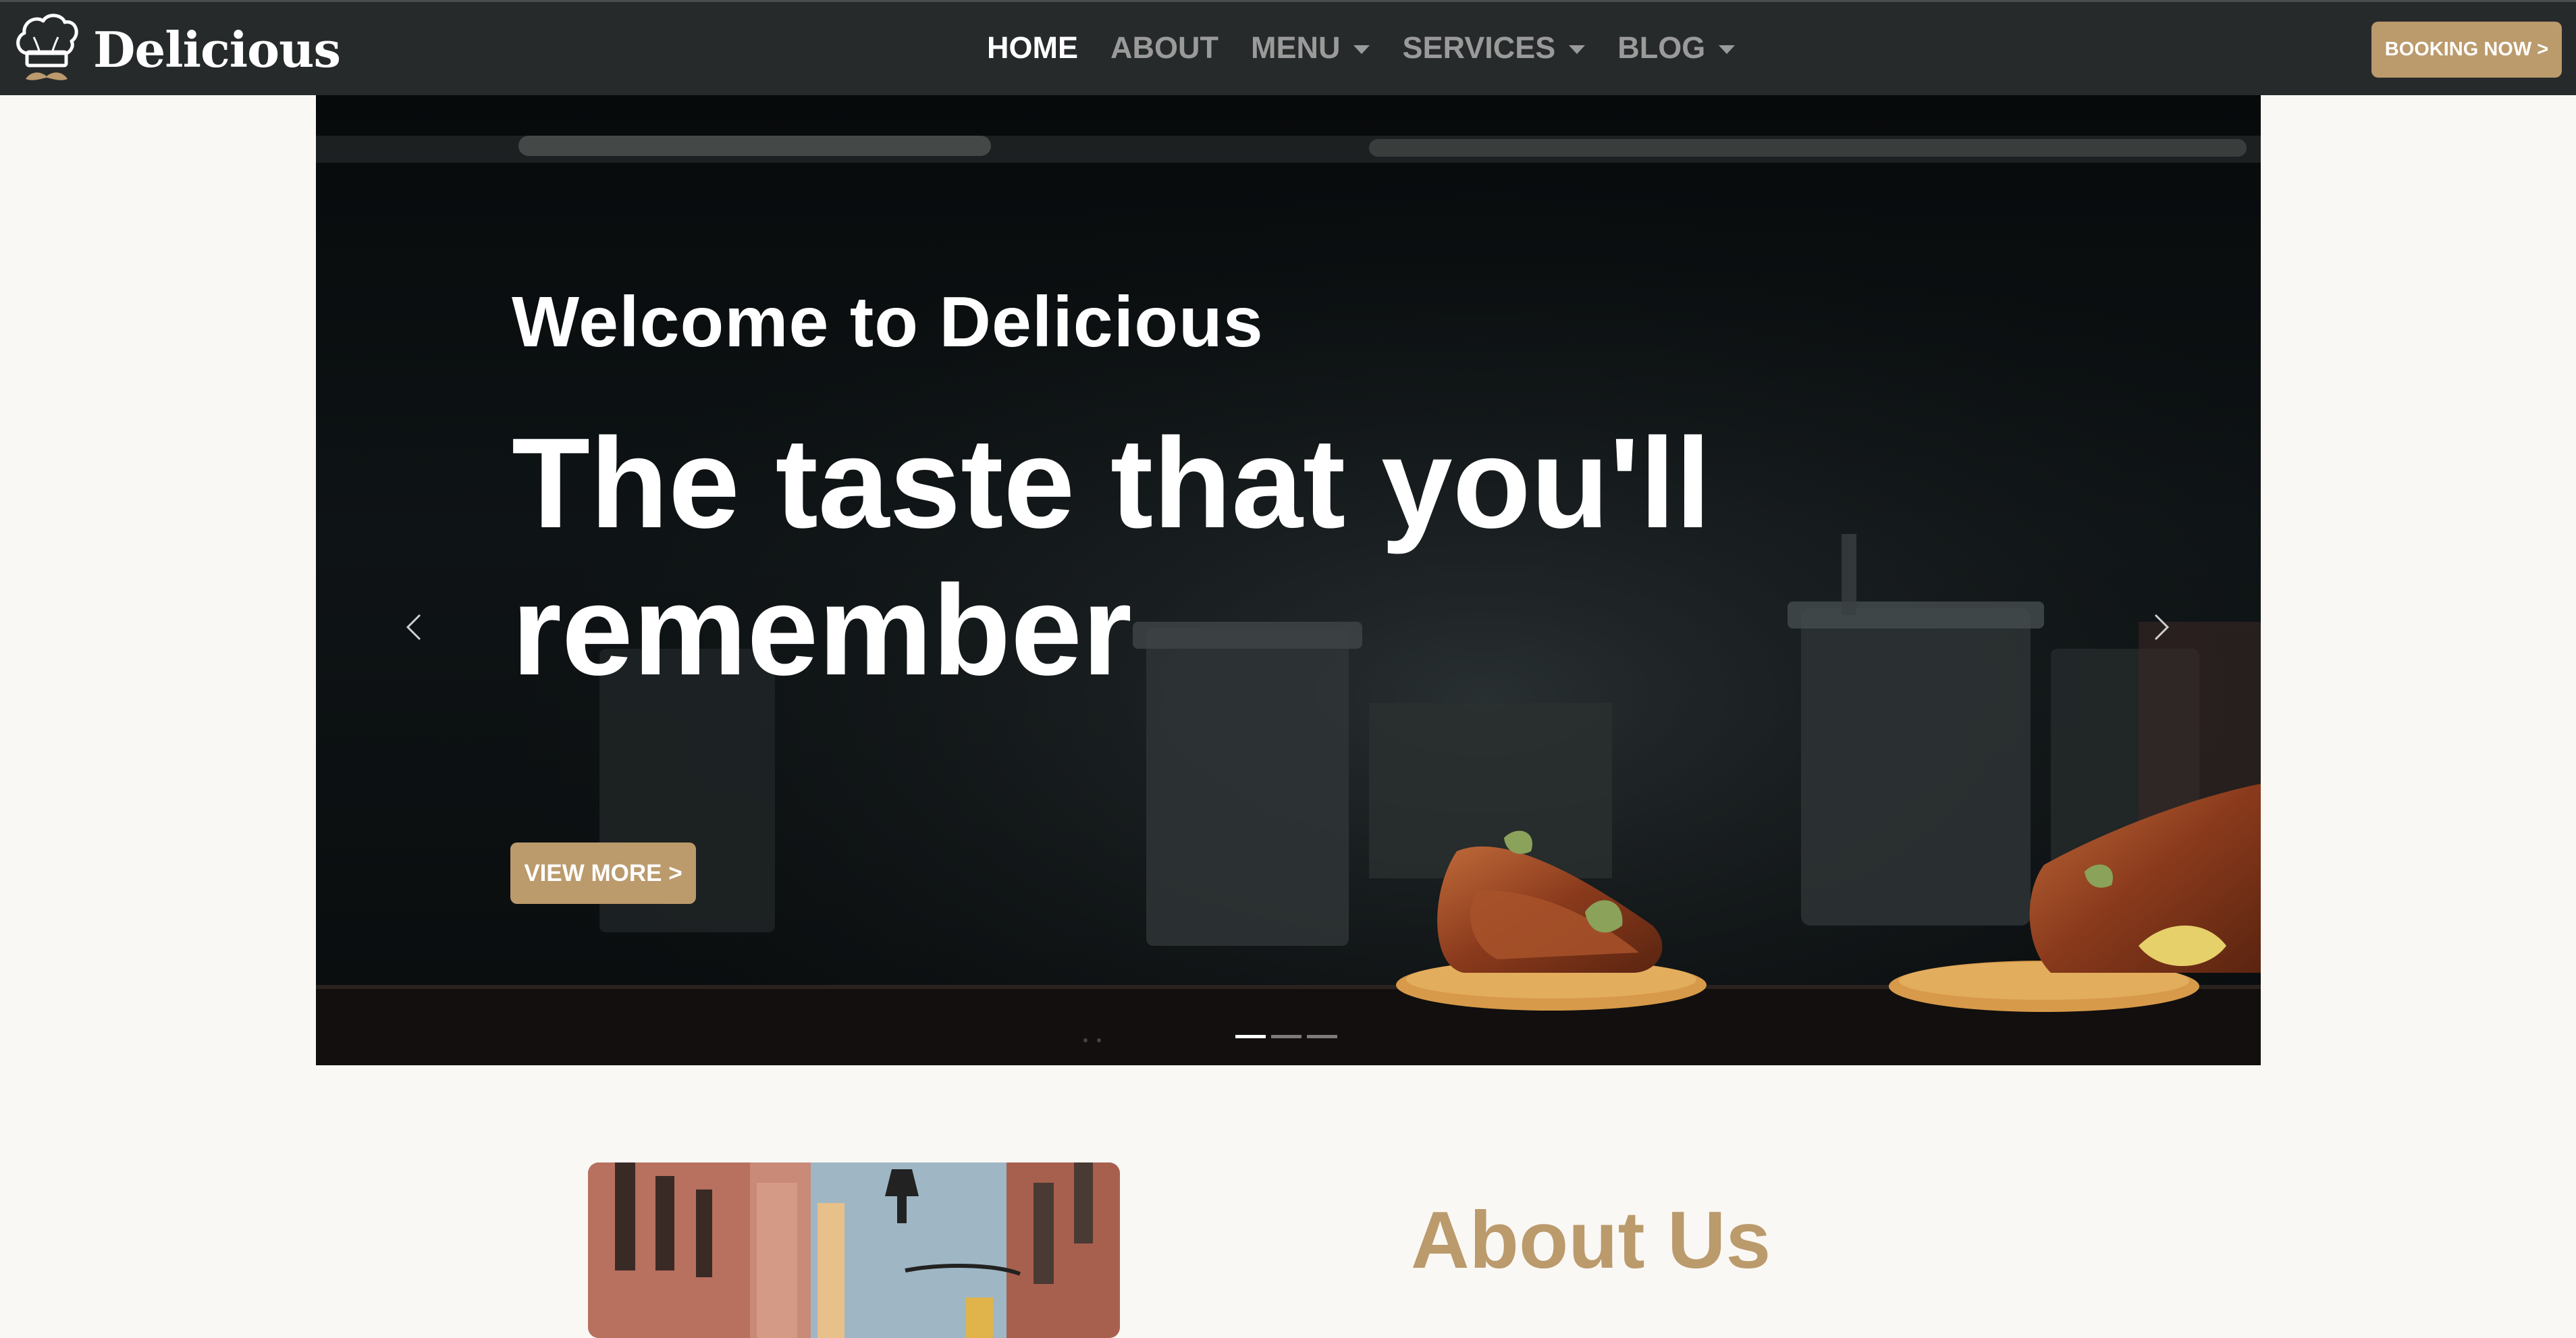  I want to click on nav-item-blog: BLOG, so click(1676, 47).